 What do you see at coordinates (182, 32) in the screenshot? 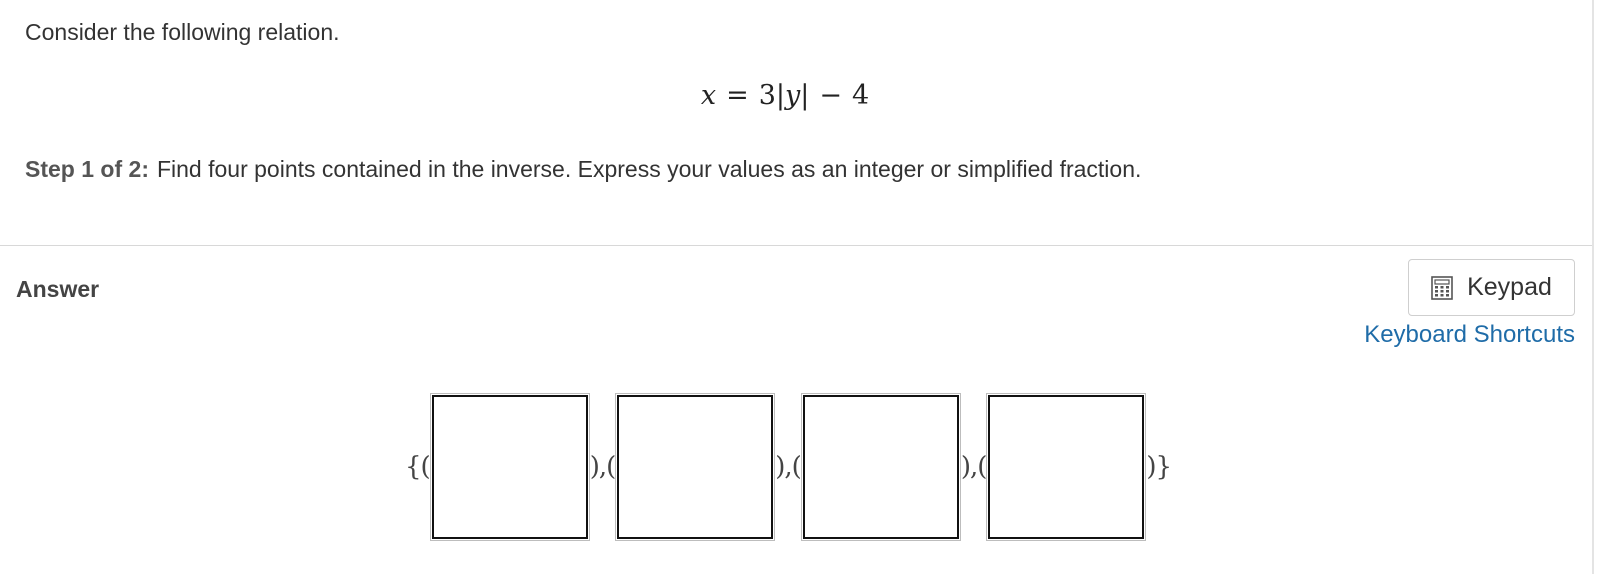
I see `question-intro: Consider the following relation.` at bounding box center [182, 32].